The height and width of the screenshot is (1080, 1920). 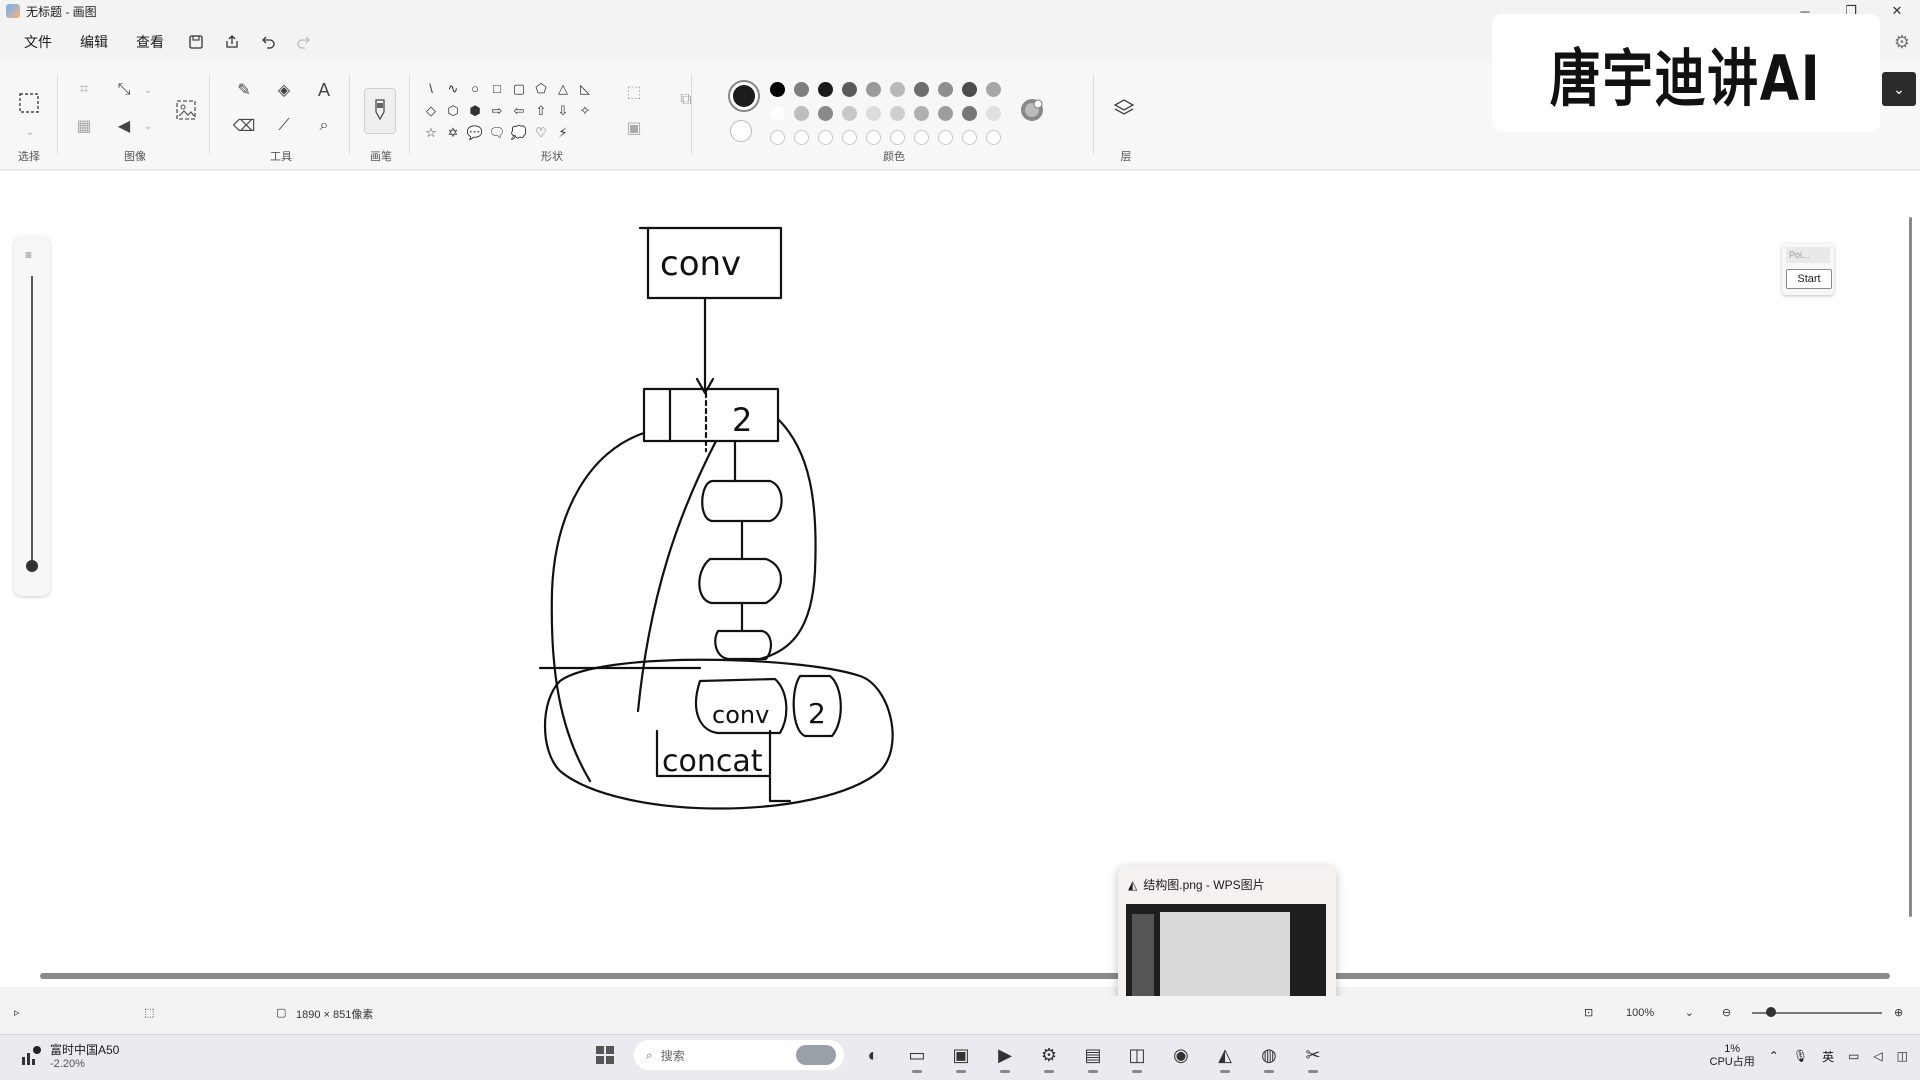 I want to click on shape-option: △, so click(x=563, y=89).